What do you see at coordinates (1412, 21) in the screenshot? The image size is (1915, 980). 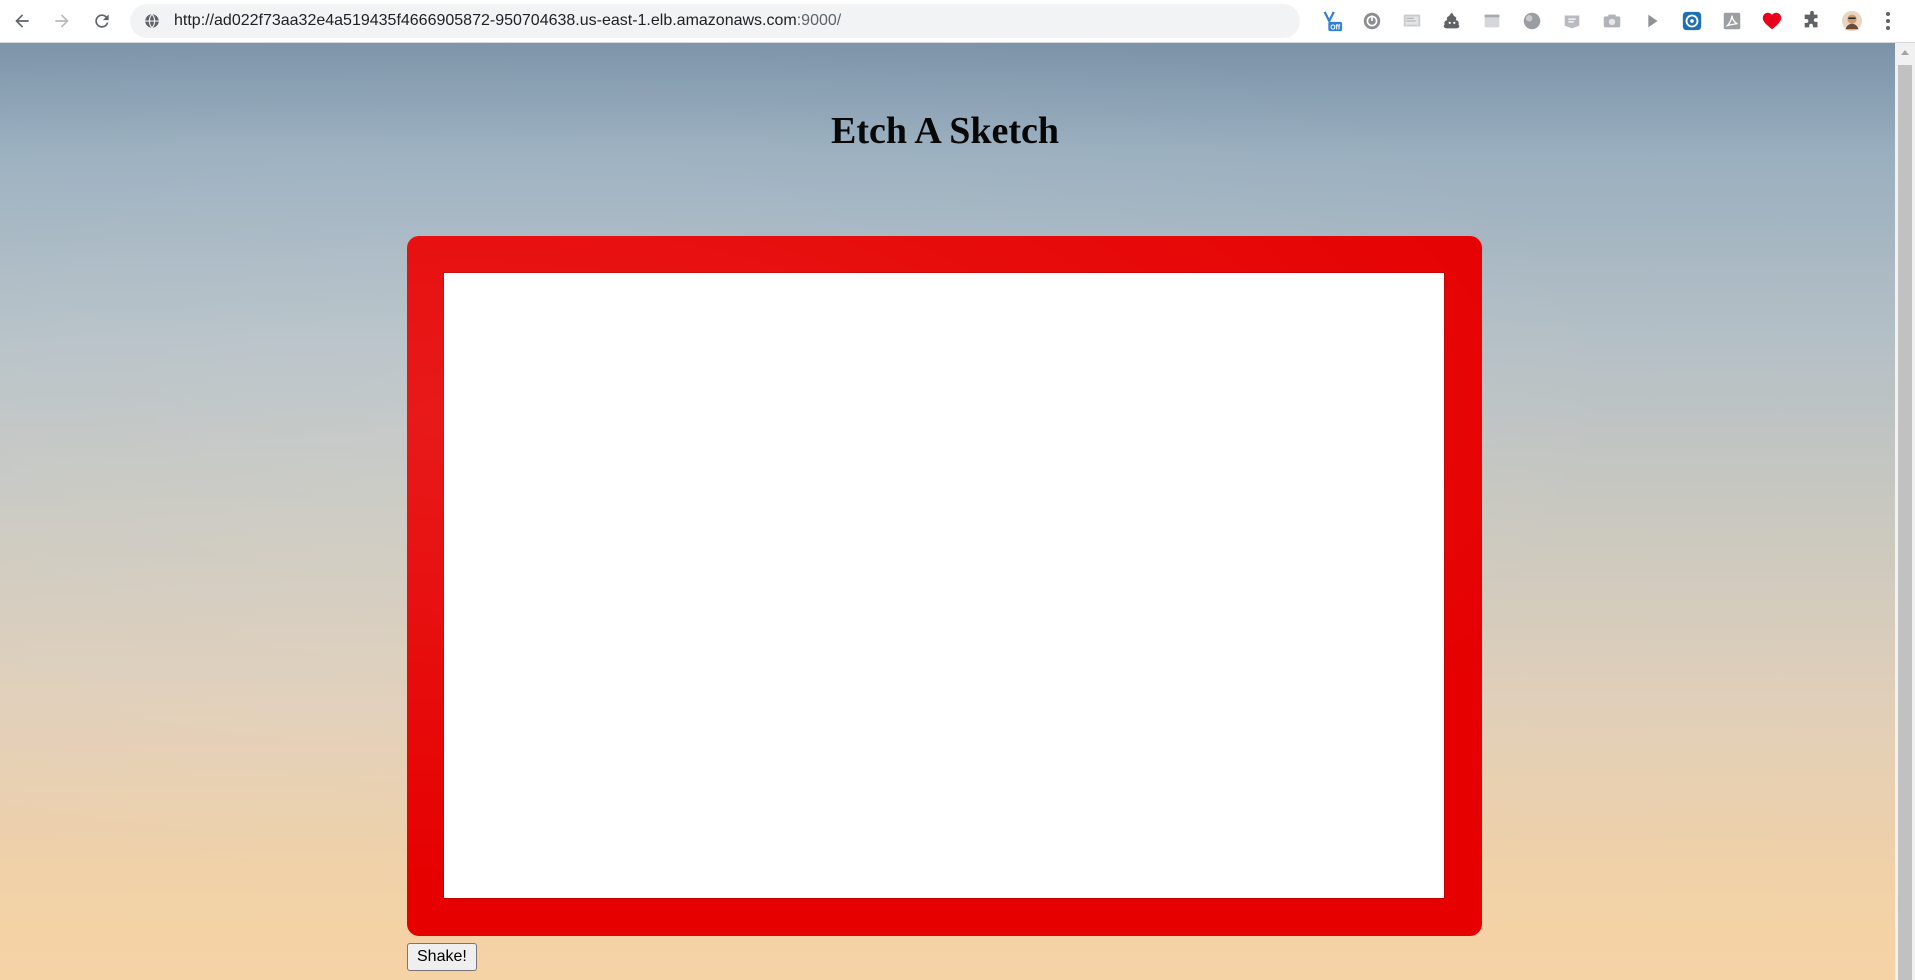 I see `screen-icon` at bounding box center [1412, 21].